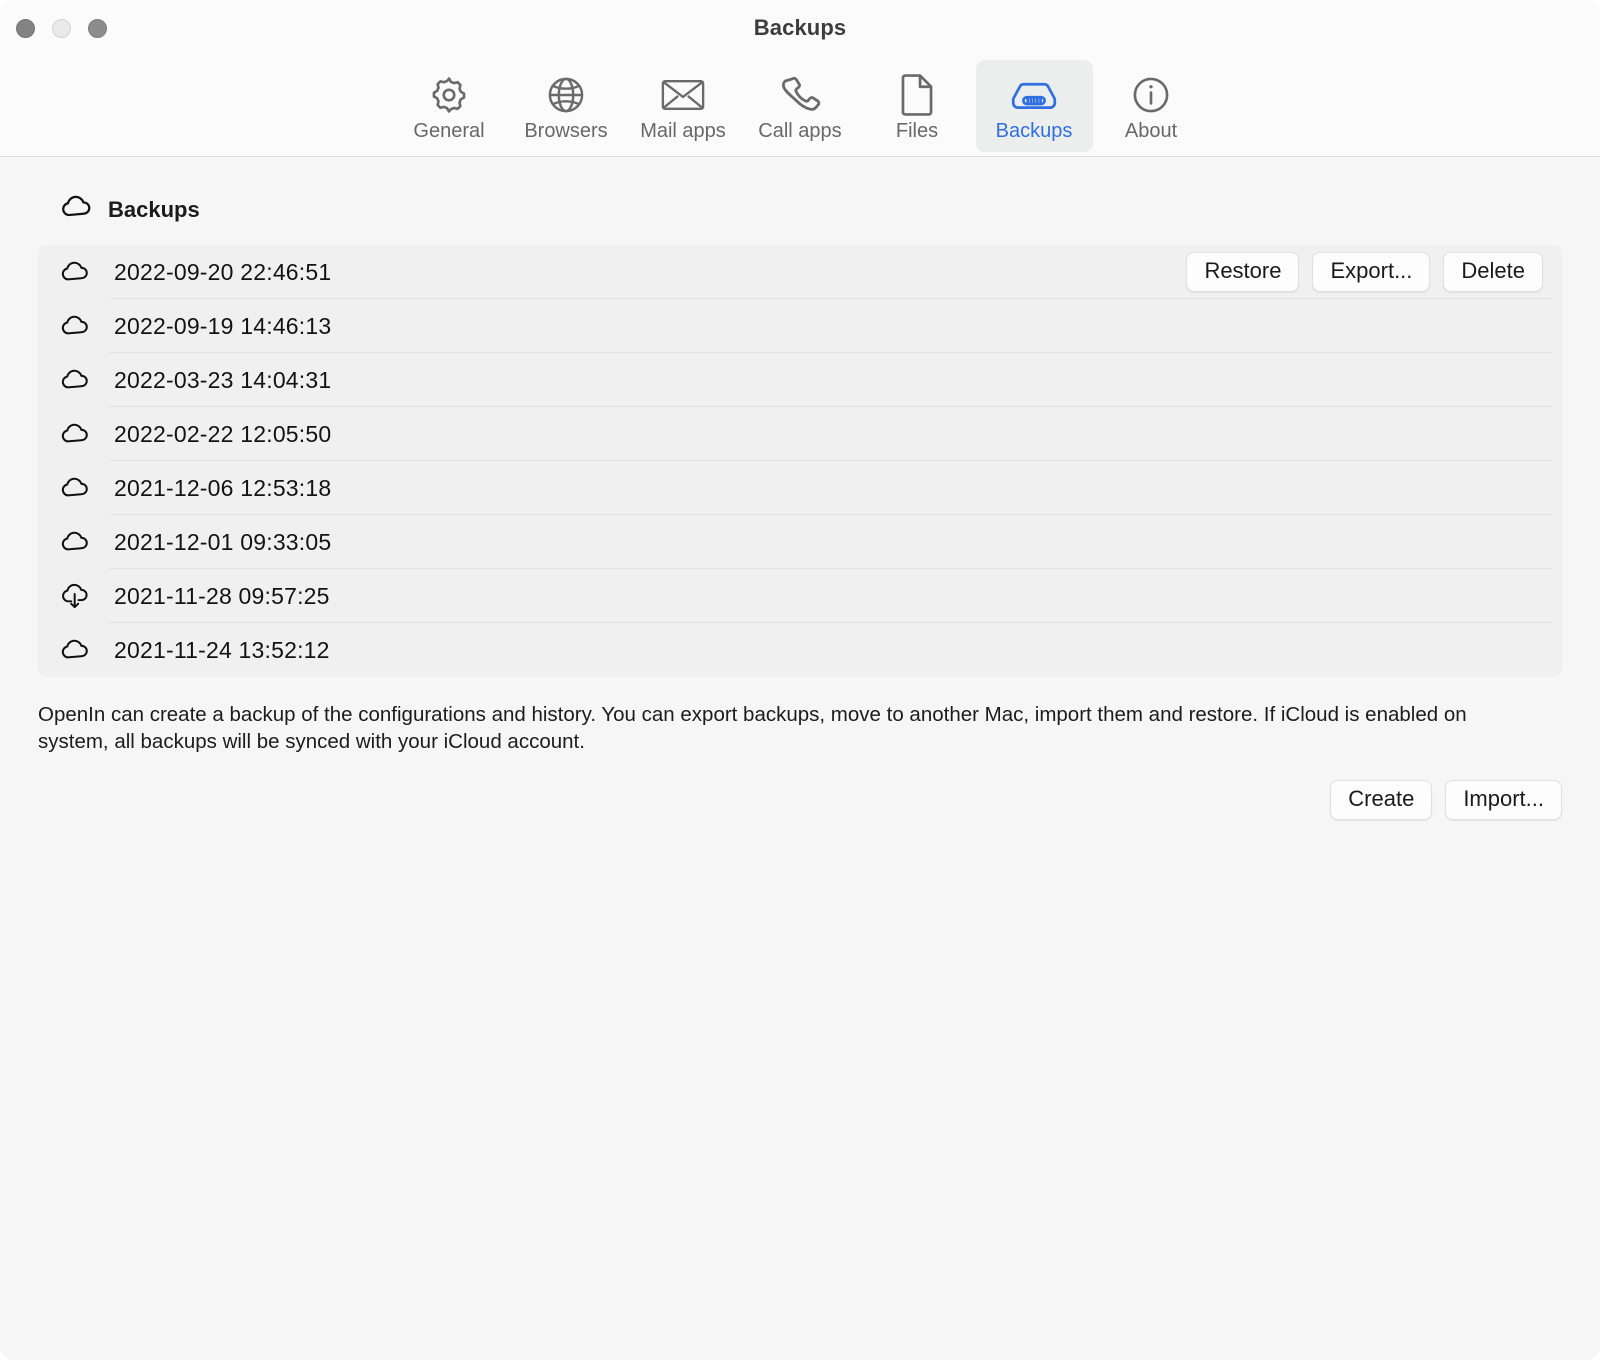 The width and height of the screenshot is (1600, 1360). I want to click on table-row: 2021-12-06 12:53:18, so click(800, 488).